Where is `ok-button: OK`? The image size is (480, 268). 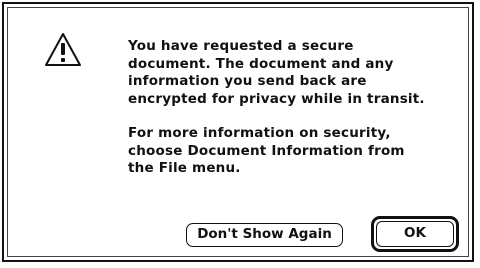
ok-button: OK is located at coordinates (415, 234).